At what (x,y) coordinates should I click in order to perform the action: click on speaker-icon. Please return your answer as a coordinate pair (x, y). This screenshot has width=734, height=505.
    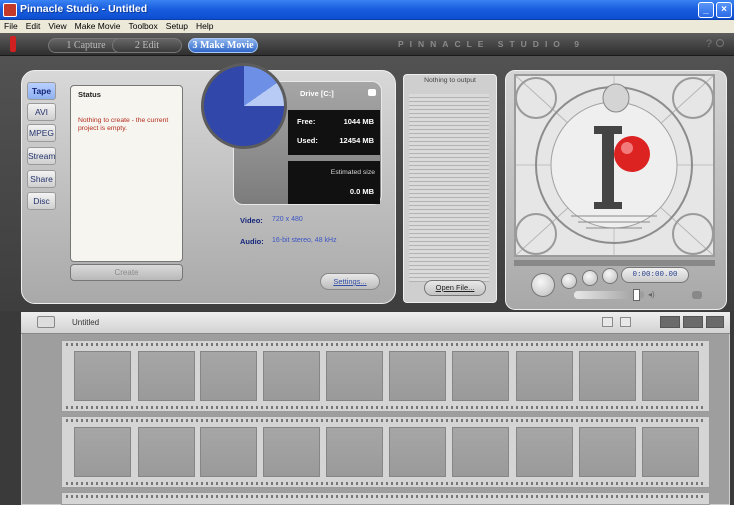
    Looking at the image, I should click on (697, 295).